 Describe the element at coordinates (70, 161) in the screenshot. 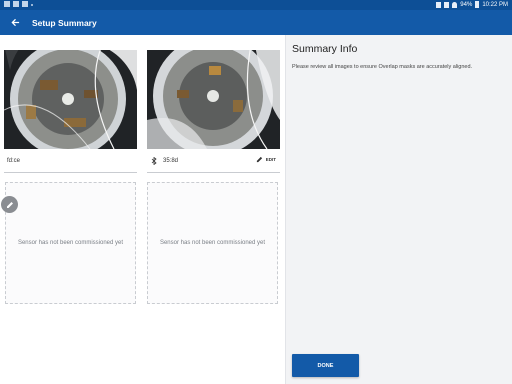

I see `sensor-caption: fd:ce` at that location.